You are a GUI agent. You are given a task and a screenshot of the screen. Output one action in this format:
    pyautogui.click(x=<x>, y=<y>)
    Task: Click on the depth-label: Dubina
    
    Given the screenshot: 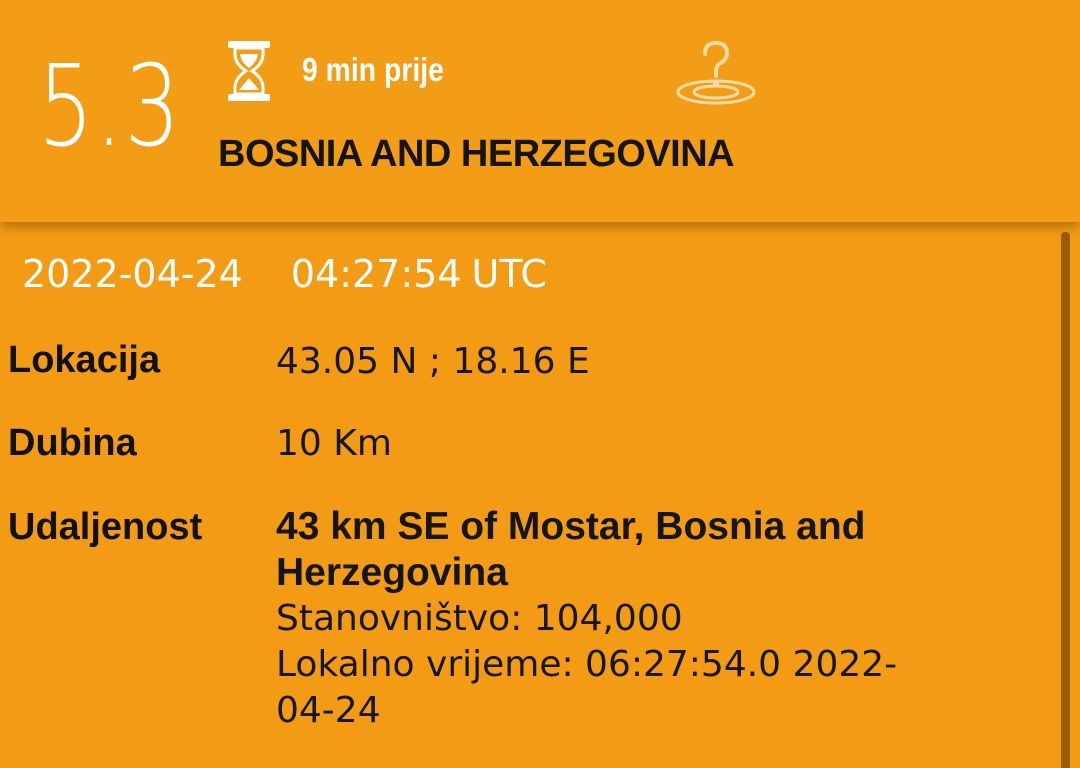 What is the action you would take?
    pyautogui.click(x=72, y=443)
    